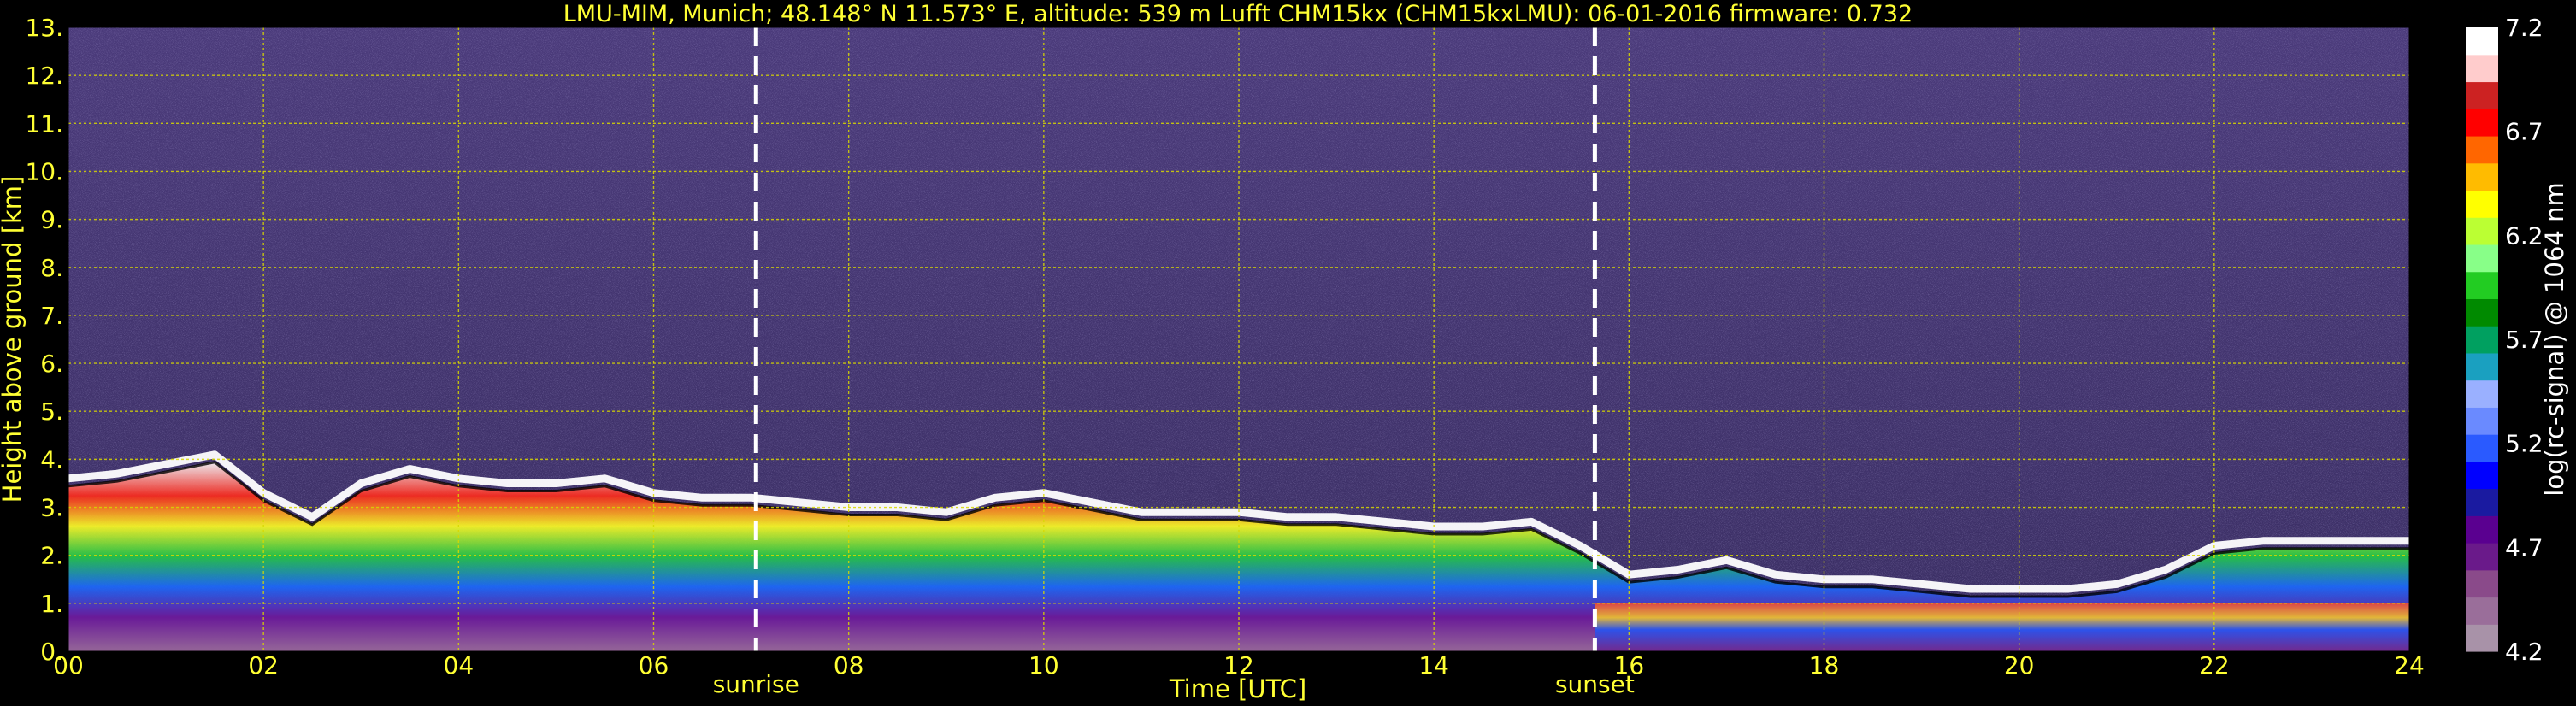 The height and width of the screenshot is (706, 2576). I want to click on colorbar-tick-label: 4.2, so click(2524, 652).